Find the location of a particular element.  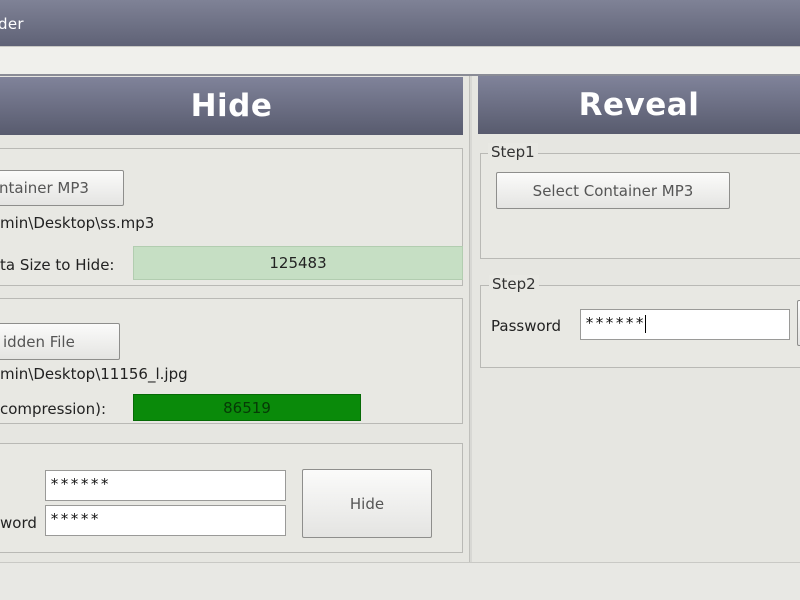

hide-banner: Hide is located at coordinates (231, 106).